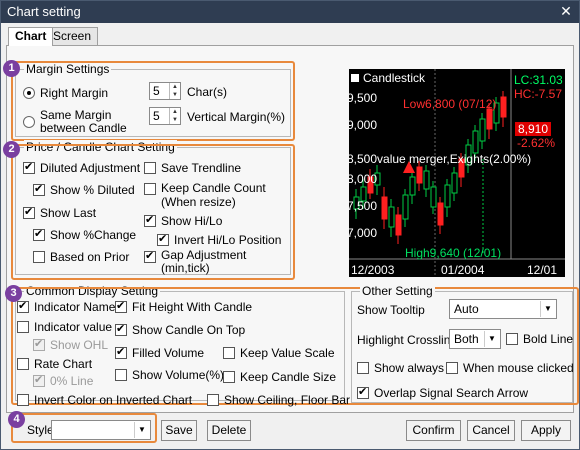  What do you see at coordinates (503, 309) in the screenshot?
I see `tooltip-select: Auto ▼` at bounding box center [503, 309].